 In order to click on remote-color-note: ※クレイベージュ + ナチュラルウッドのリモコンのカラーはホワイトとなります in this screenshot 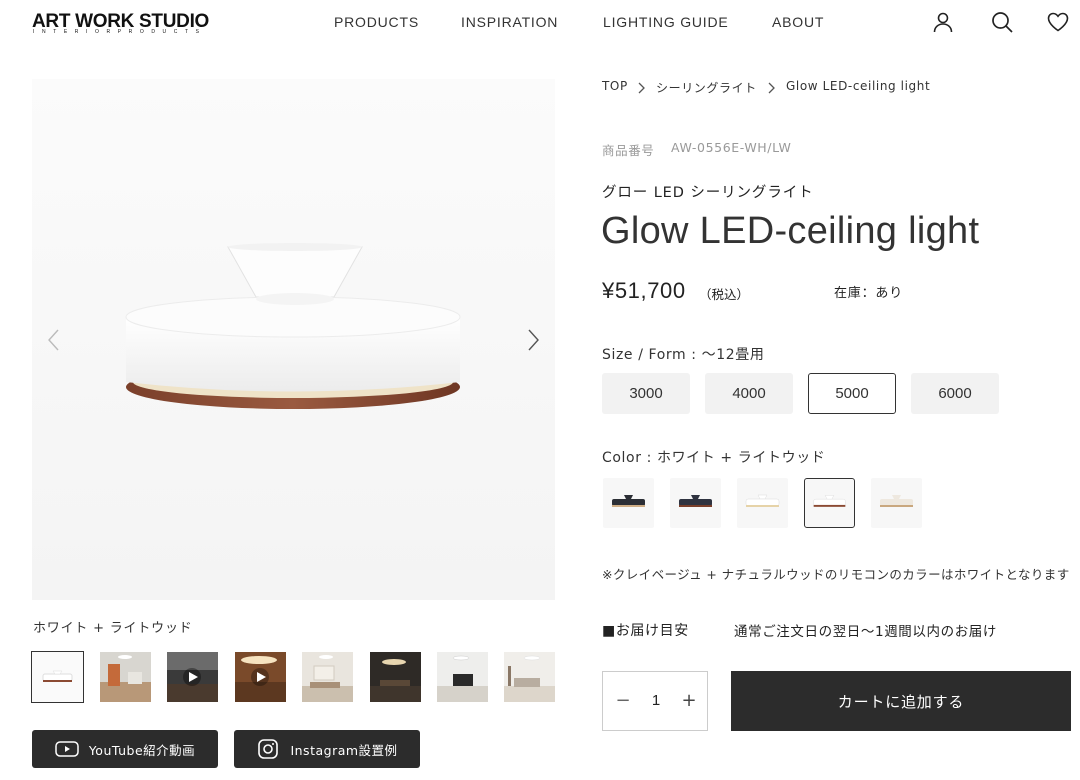, I will do `click(836, 574)`.